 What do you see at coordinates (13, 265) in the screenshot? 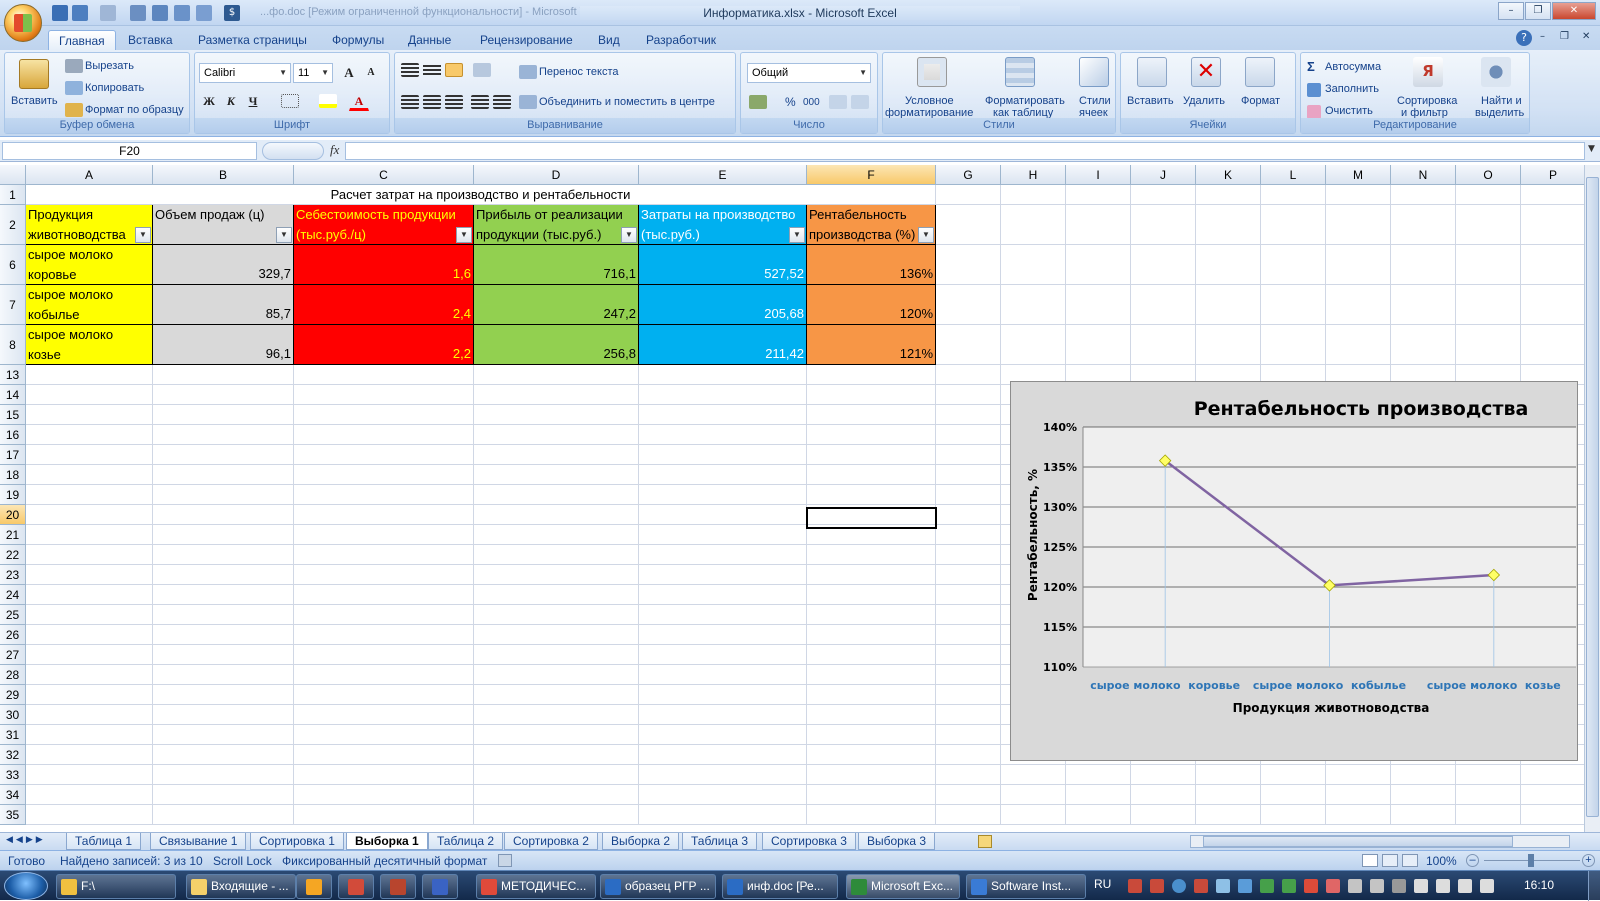
I see `row-header-6: 6` at bounding box center [13, 265].